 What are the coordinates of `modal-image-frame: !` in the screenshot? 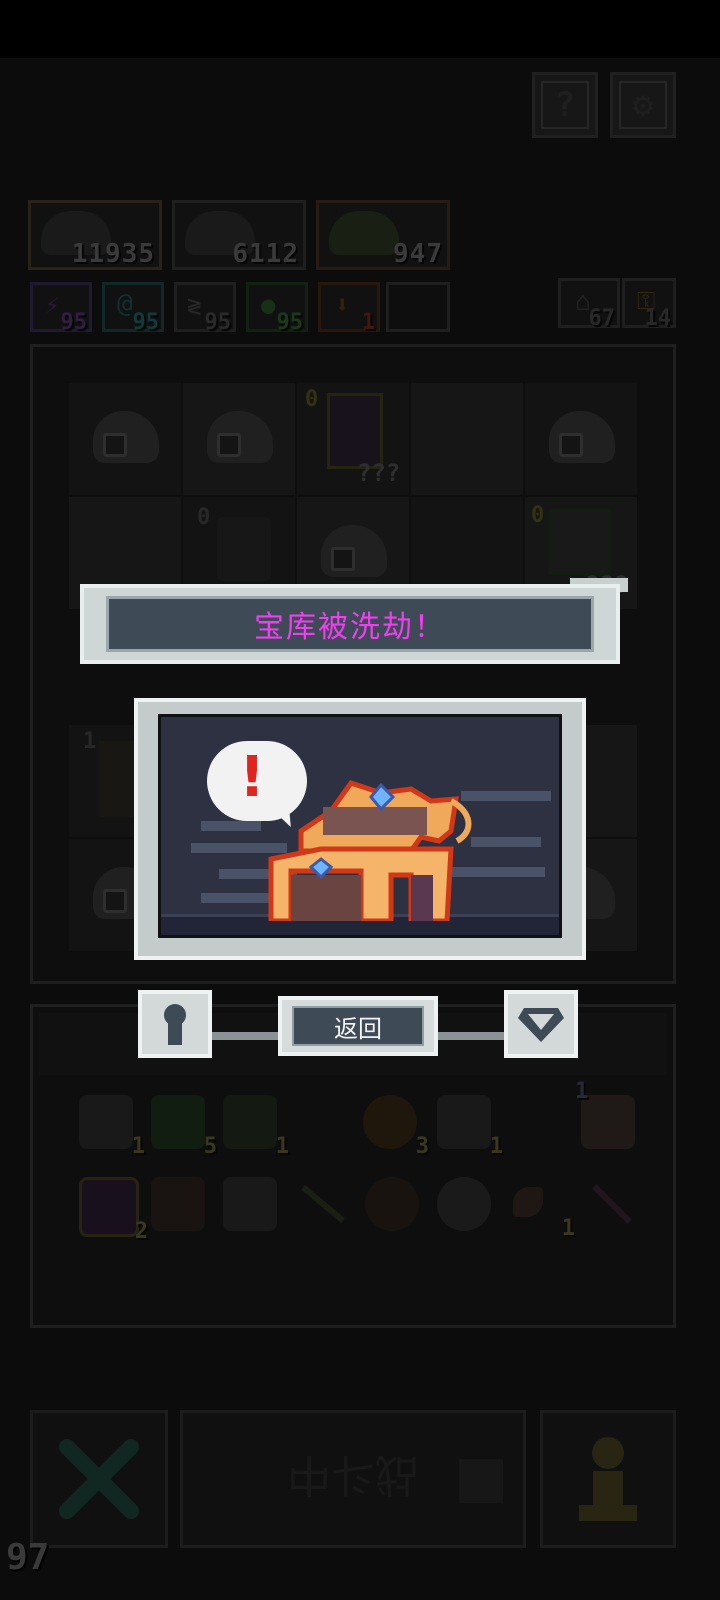 It's located at (360, 829).